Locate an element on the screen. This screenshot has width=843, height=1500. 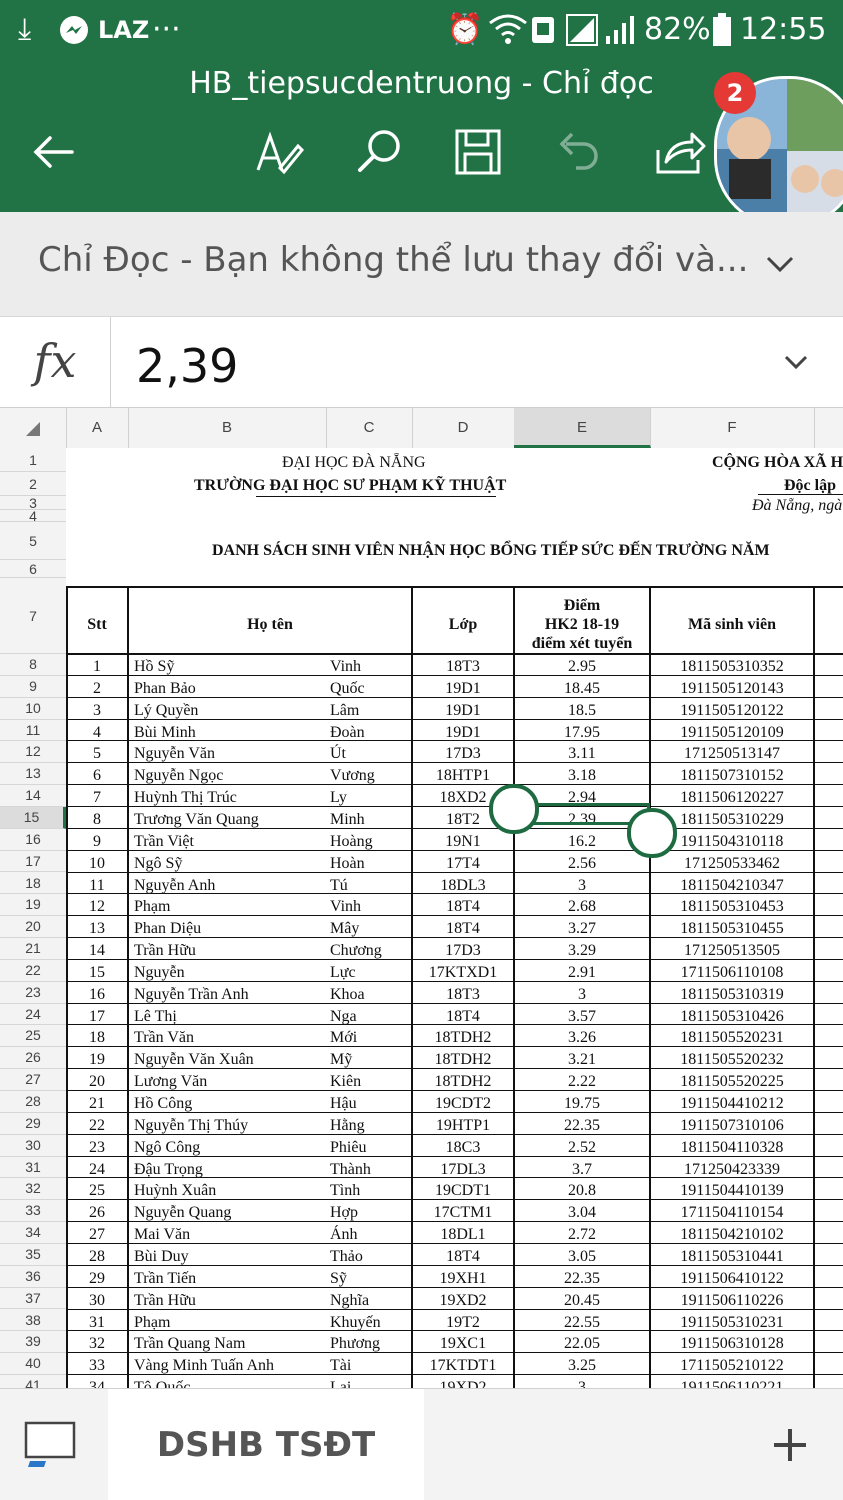
cell-stt: 2 is located at coordinates (97, 687).